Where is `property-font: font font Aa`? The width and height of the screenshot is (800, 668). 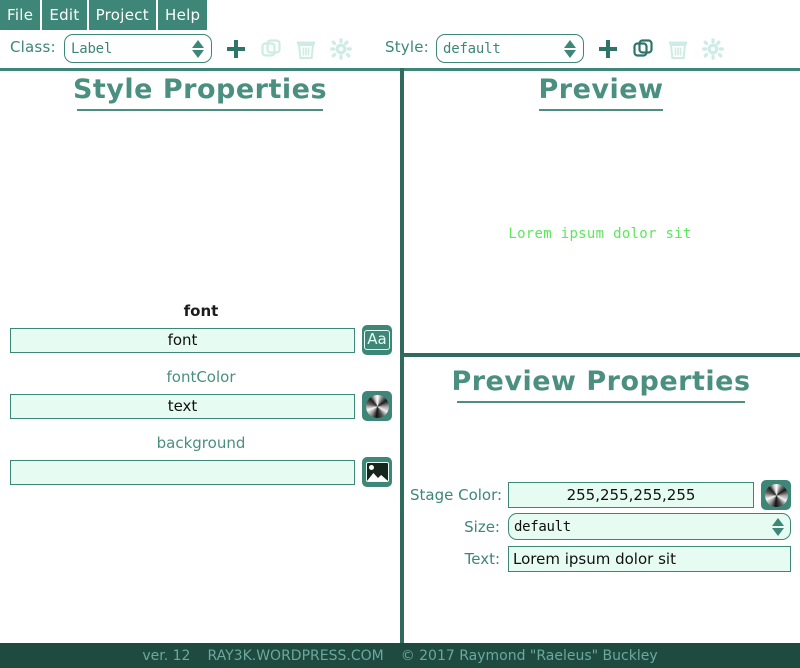 property-font: font font Aa is located at coordinates (201, 328).